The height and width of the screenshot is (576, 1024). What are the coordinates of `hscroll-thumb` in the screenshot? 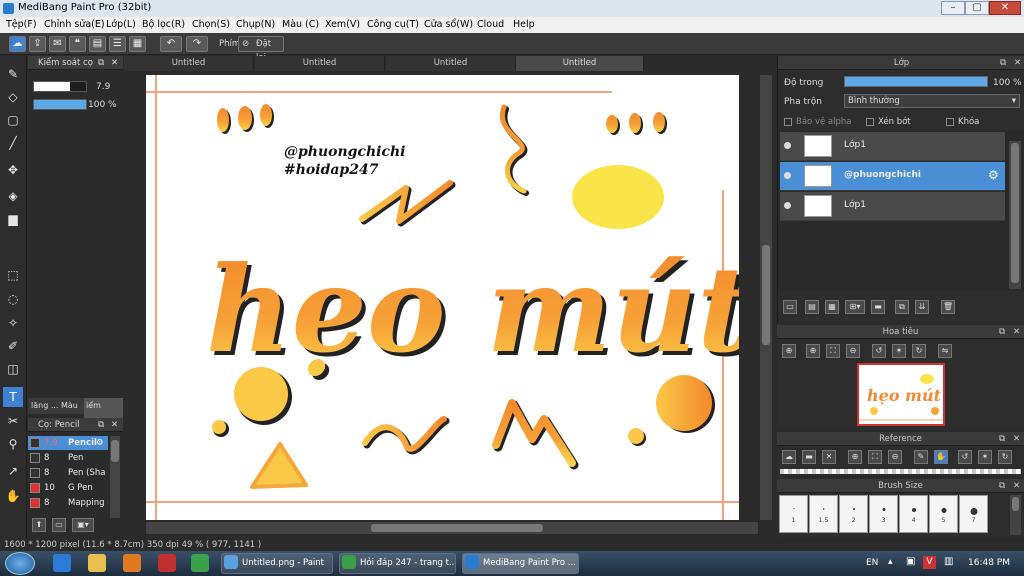 It's located at (457, 528).